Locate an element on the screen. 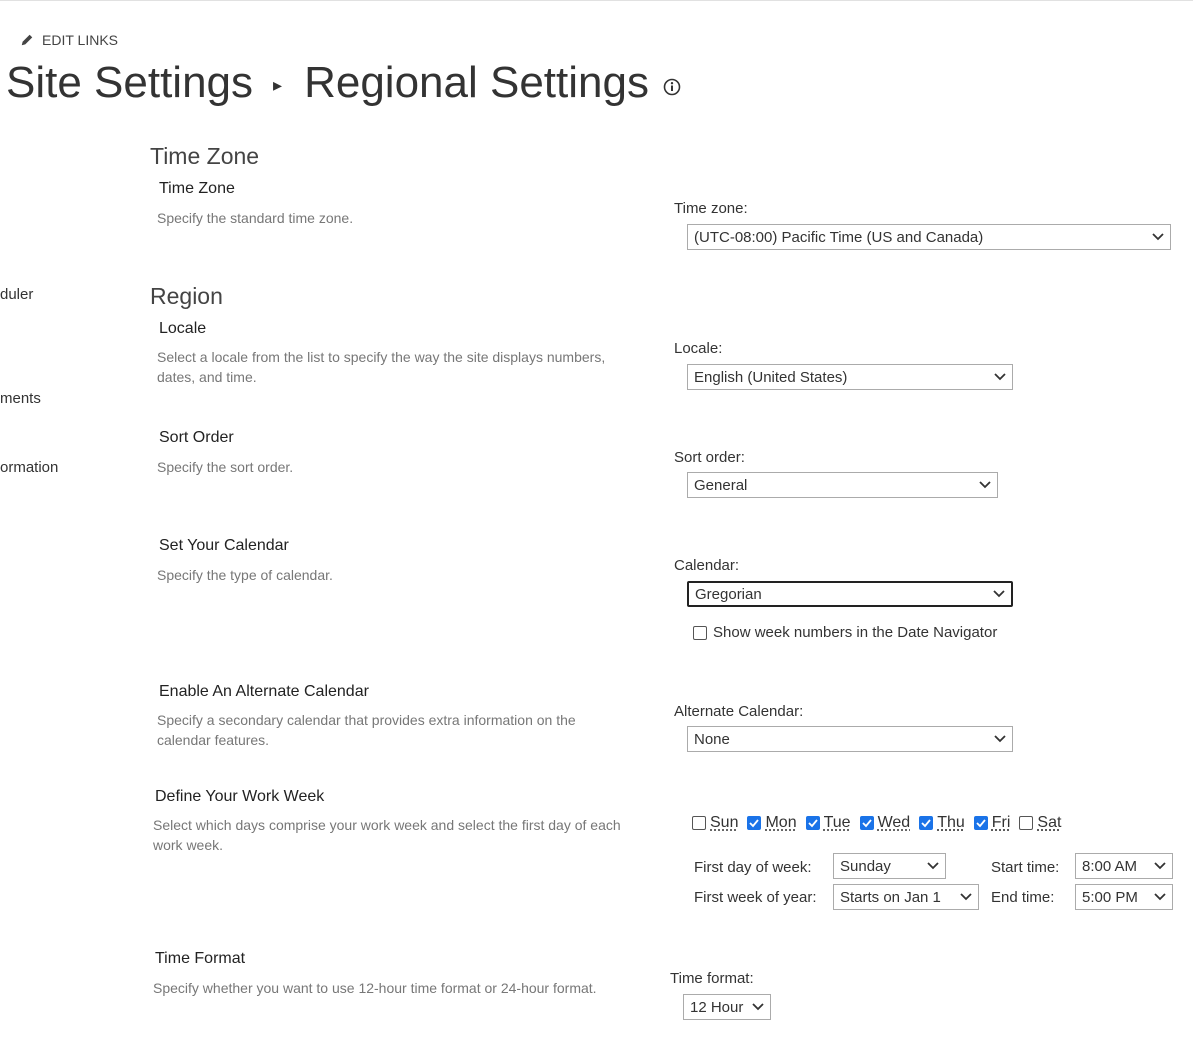 The height and width of the screenshot is (1060, 1193). work-week-title: Define Your Work Week is located at coordinates (240, 796).